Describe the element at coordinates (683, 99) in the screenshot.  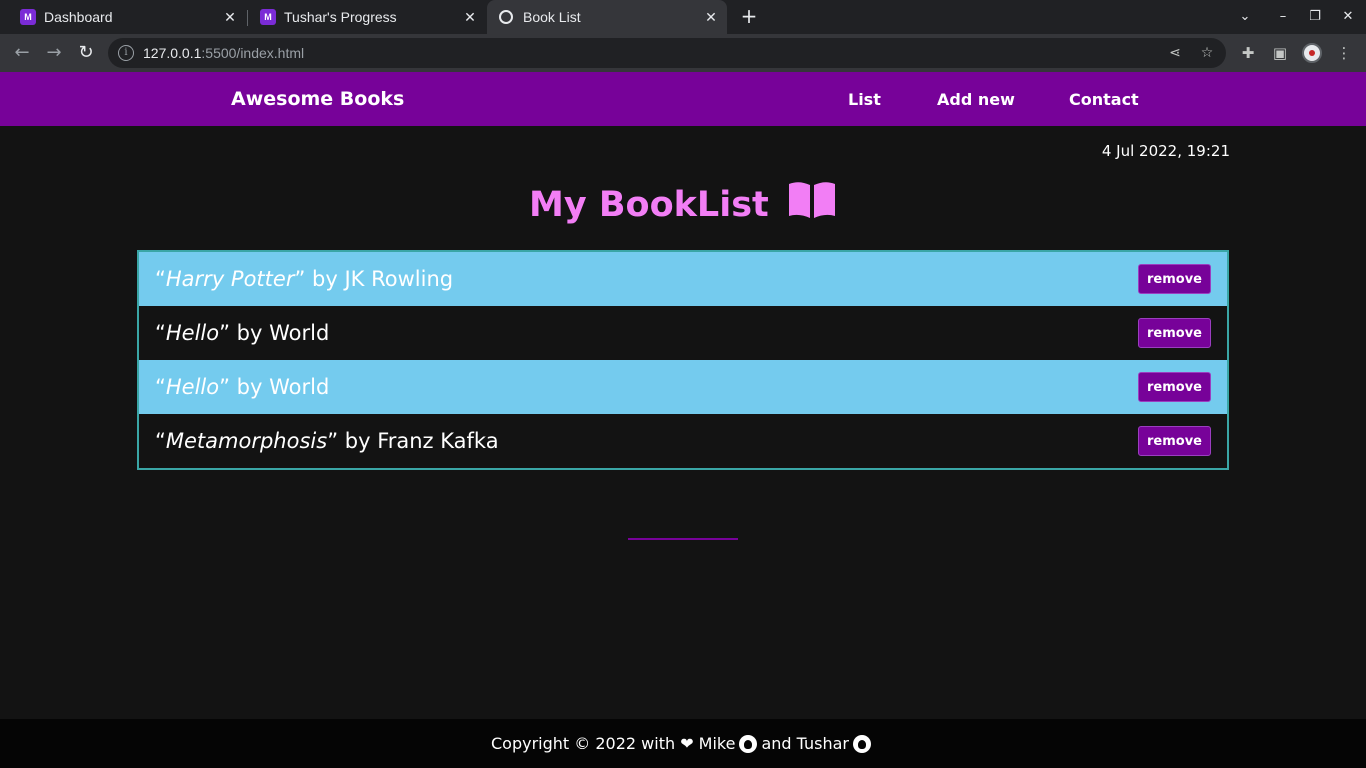
I see `site-navbar: Awesome Books List Add new Contact` at that location.